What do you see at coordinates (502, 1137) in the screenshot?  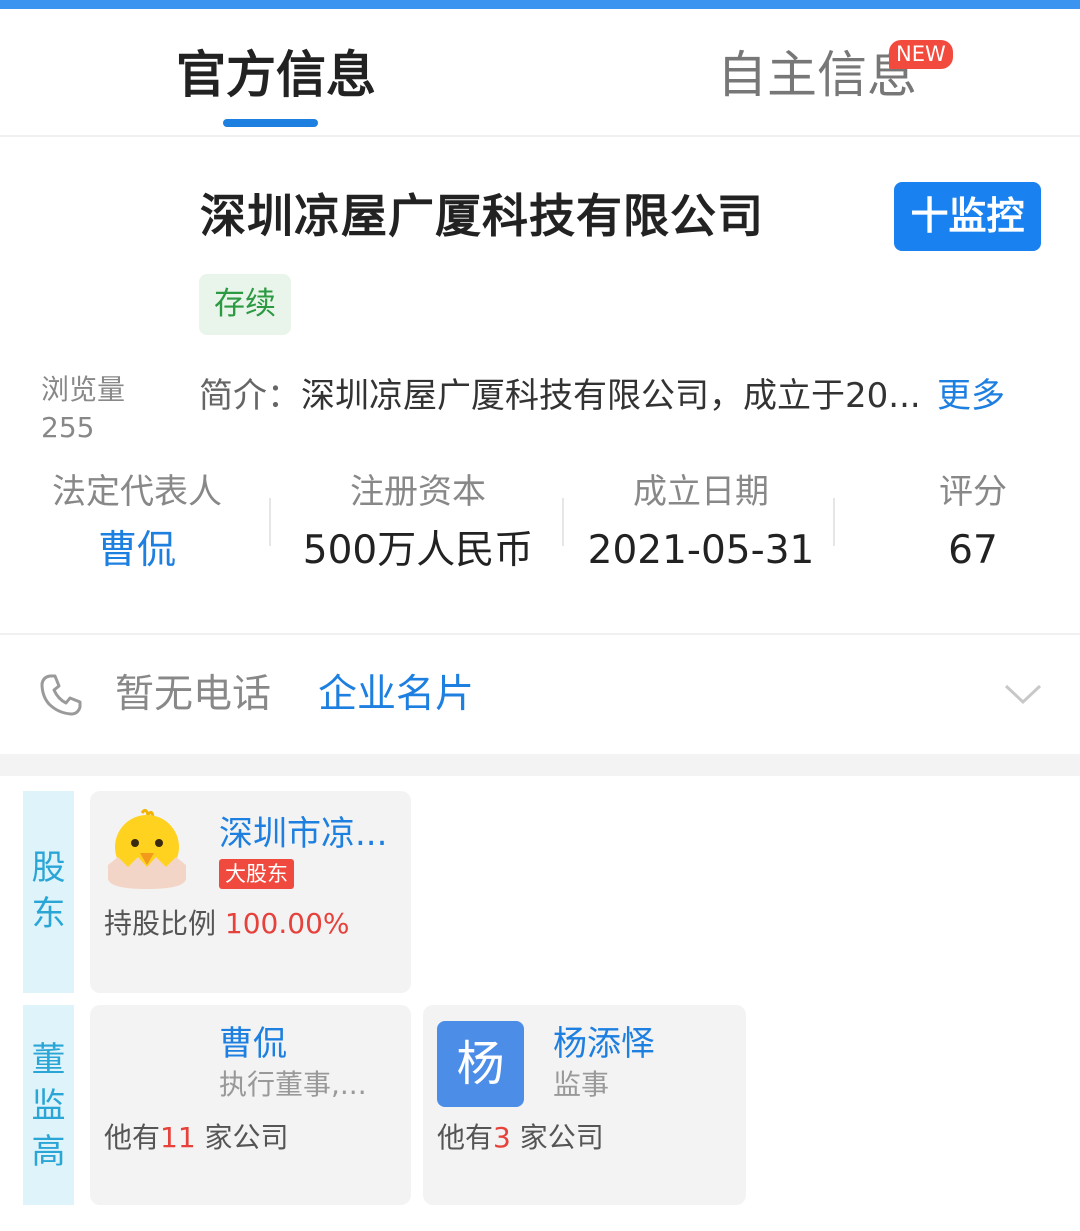 I see `count-value: 3` at bounding box center [502, 1137].